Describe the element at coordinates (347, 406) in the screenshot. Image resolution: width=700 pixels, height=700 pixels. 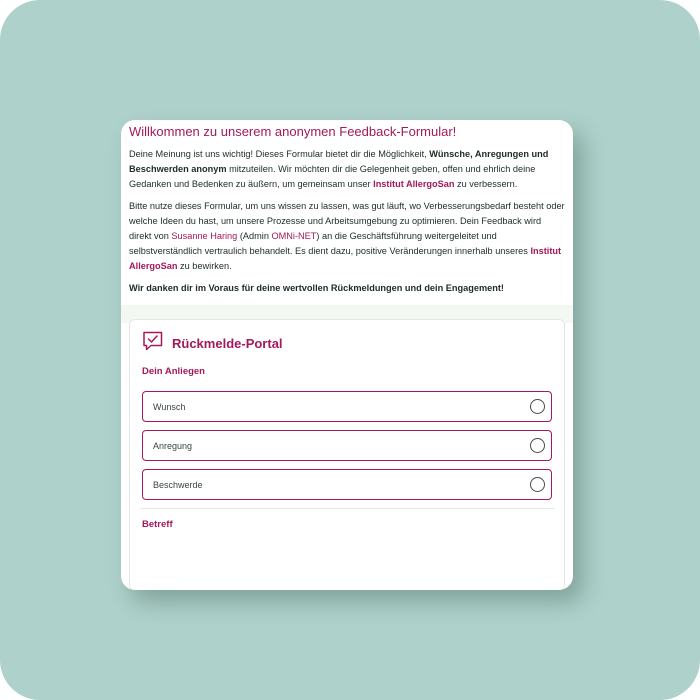
I see `option-wunsch: Wunsch` at that location.